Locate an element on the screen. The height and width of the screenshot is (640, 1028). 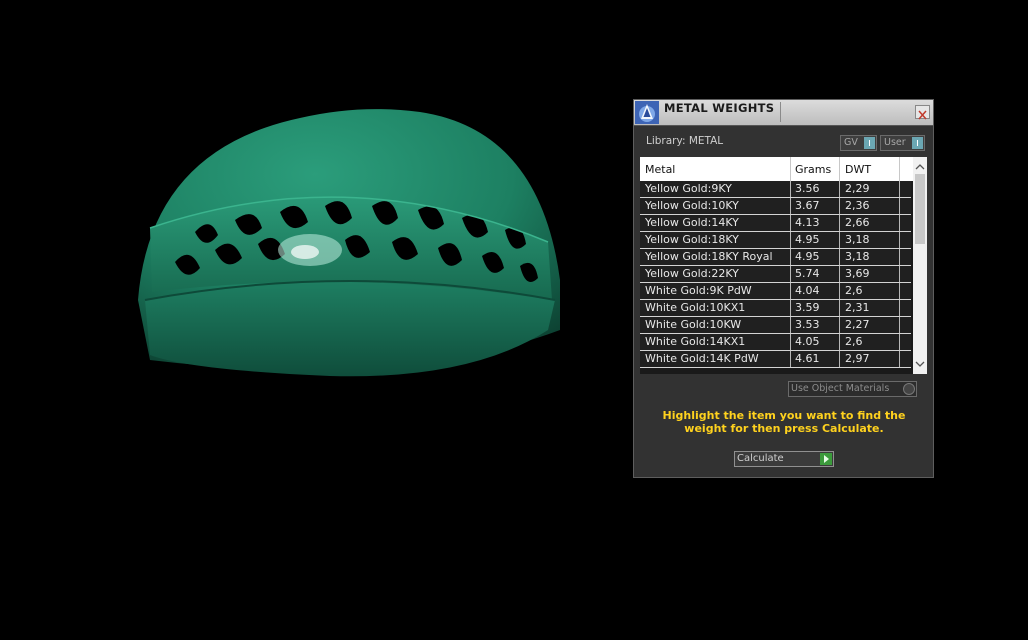
table-row: White Gold:9K PdW 4.04 2,6 is located at coordinates (775, 291).